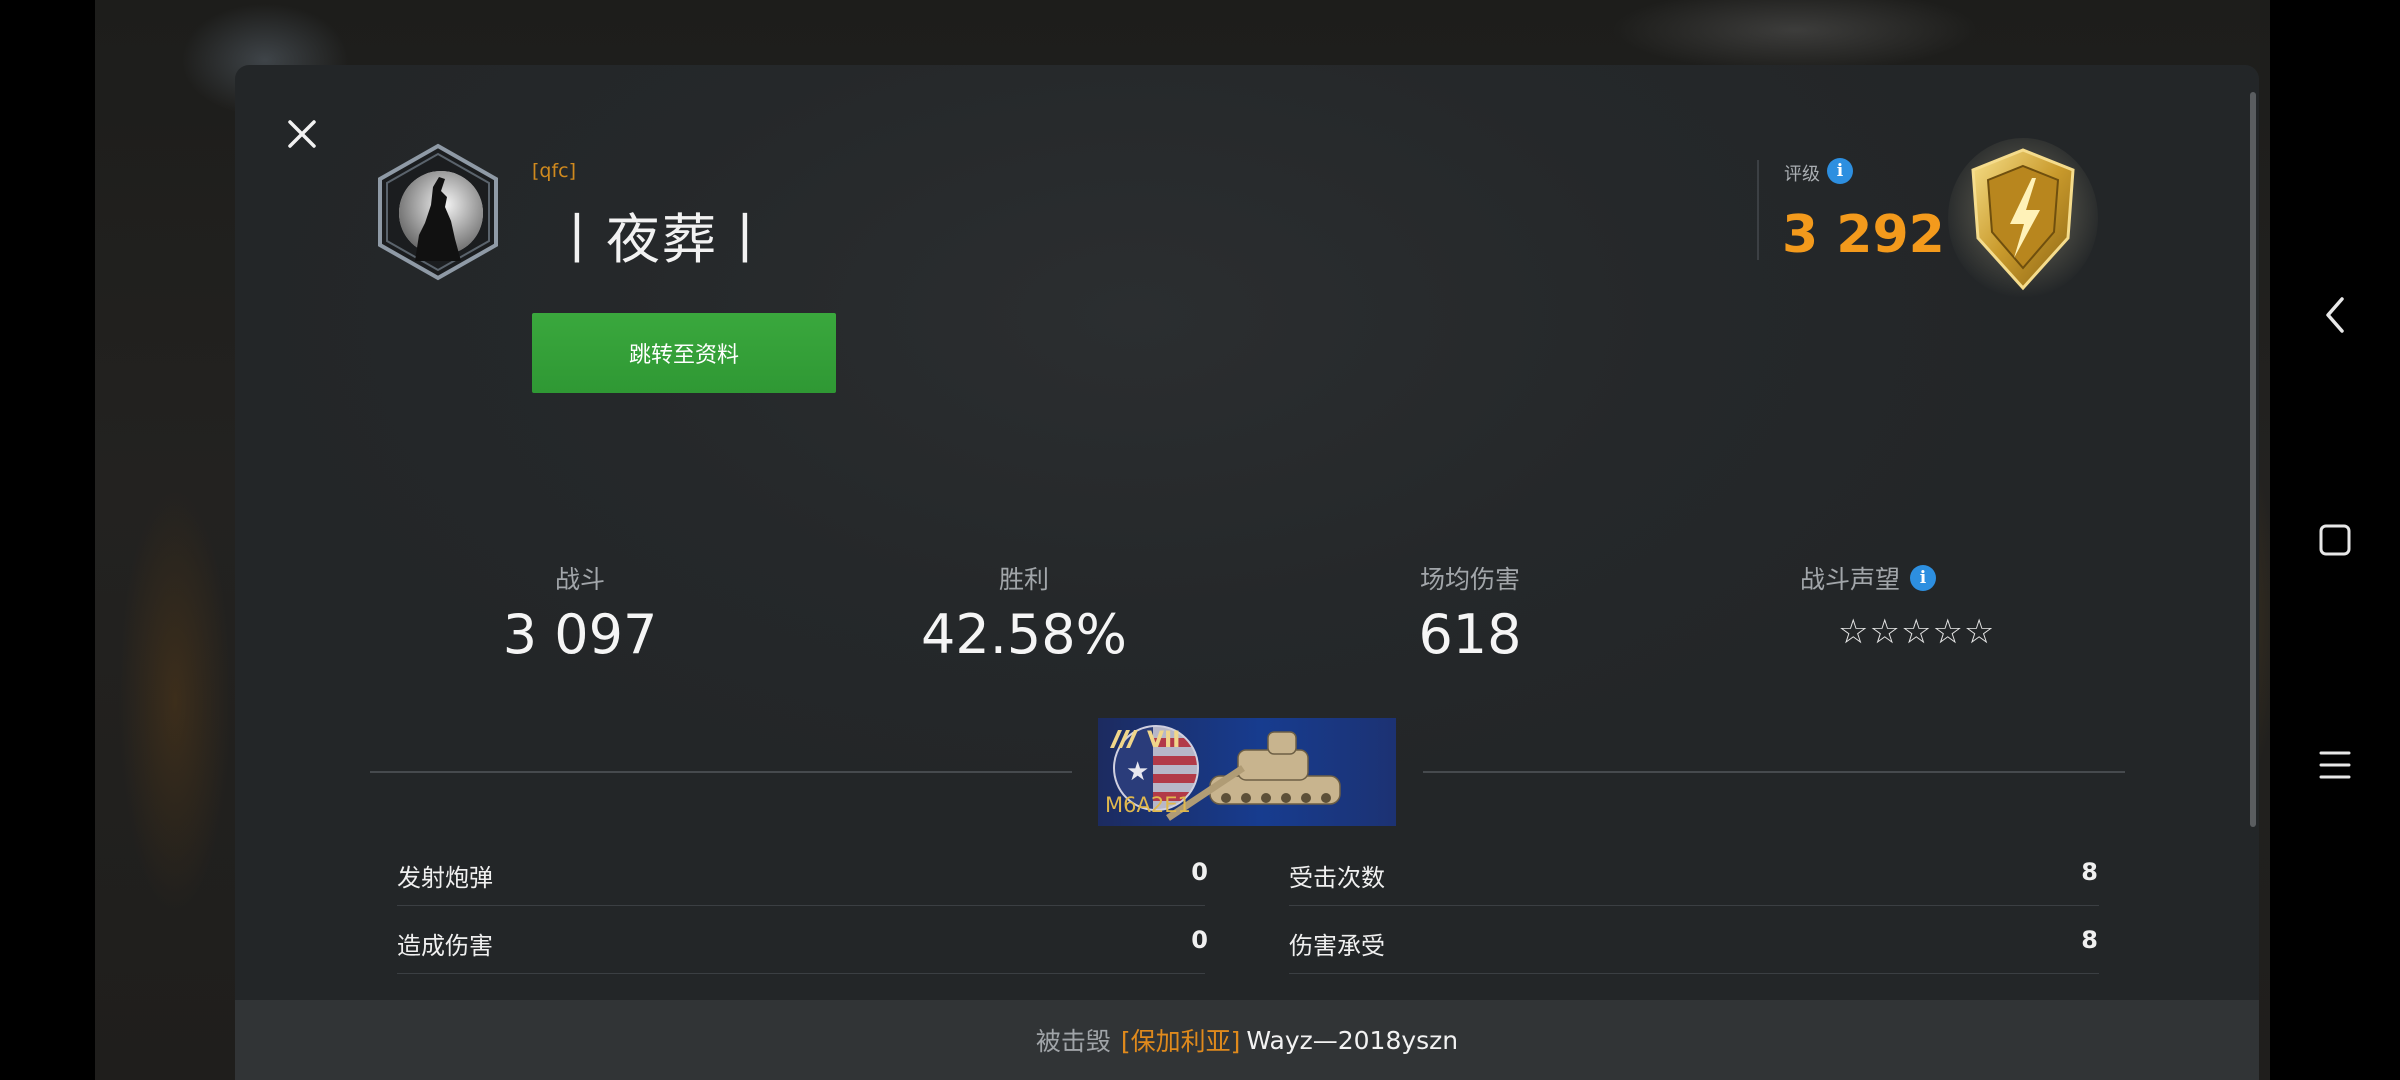 This screenshot has height=1080, width=2400. I want to click on shots-fired-label: 发射炮弹, so click(445, 878).